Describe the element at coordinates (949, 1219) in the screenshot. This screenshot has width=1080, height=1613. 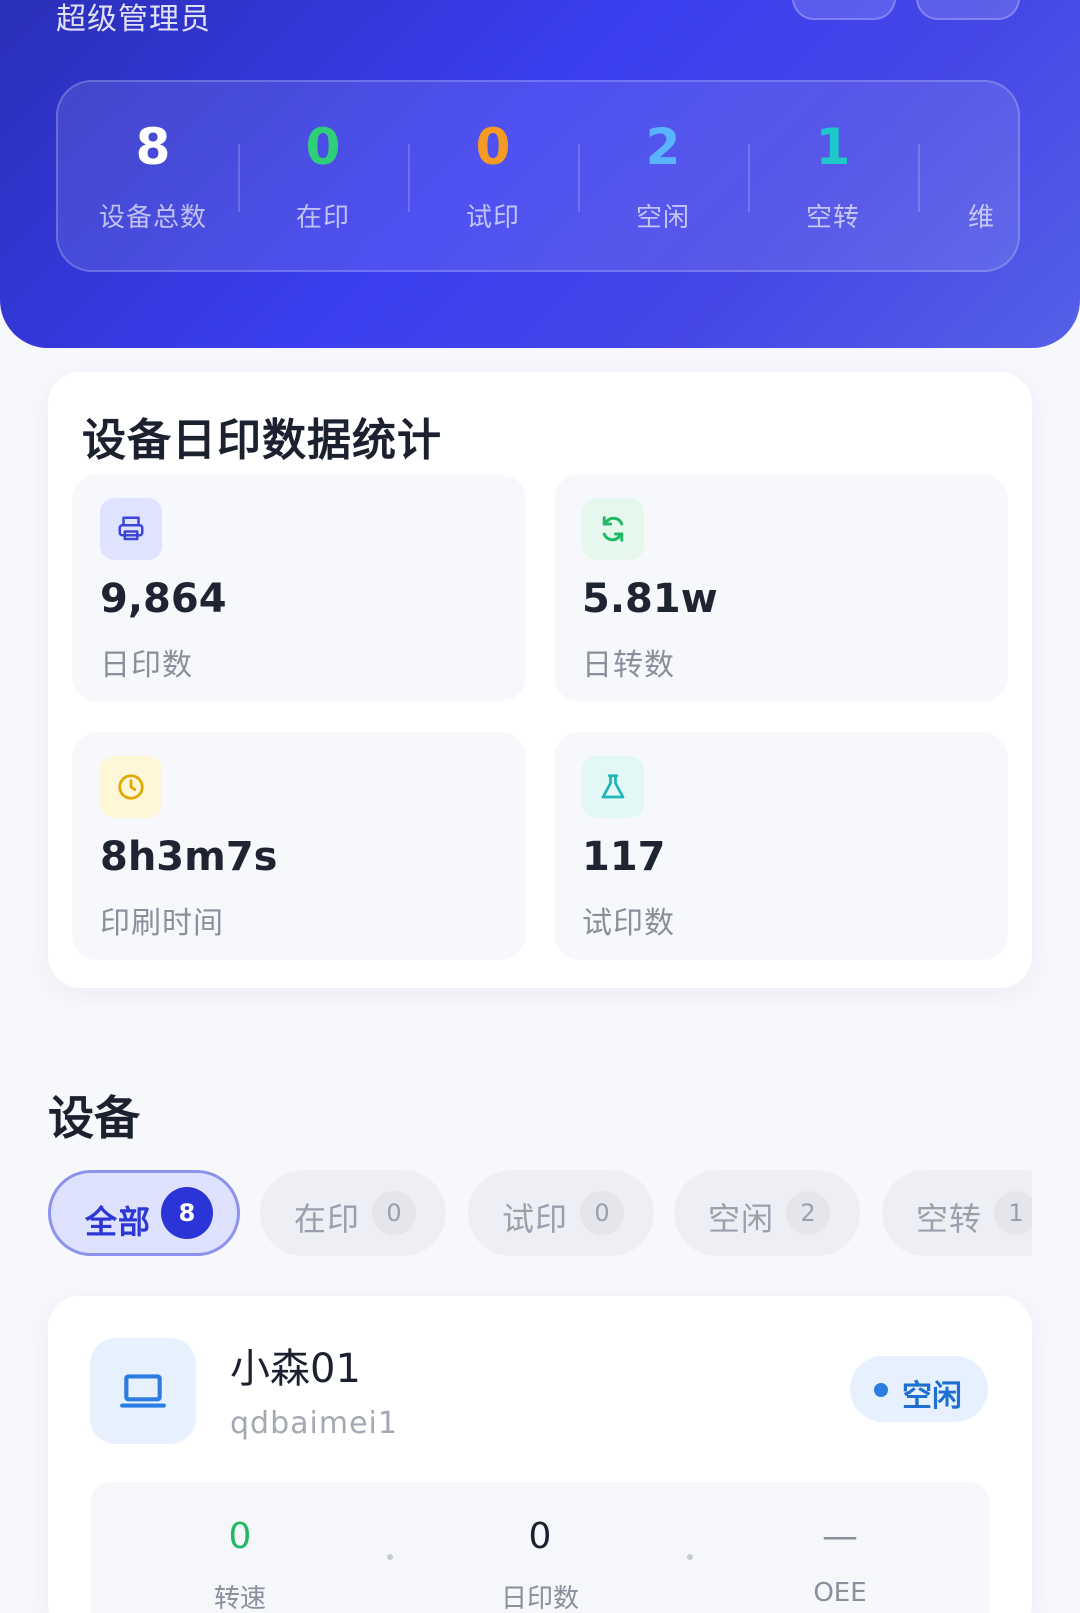
I see `filter-label: 空转` at that location.